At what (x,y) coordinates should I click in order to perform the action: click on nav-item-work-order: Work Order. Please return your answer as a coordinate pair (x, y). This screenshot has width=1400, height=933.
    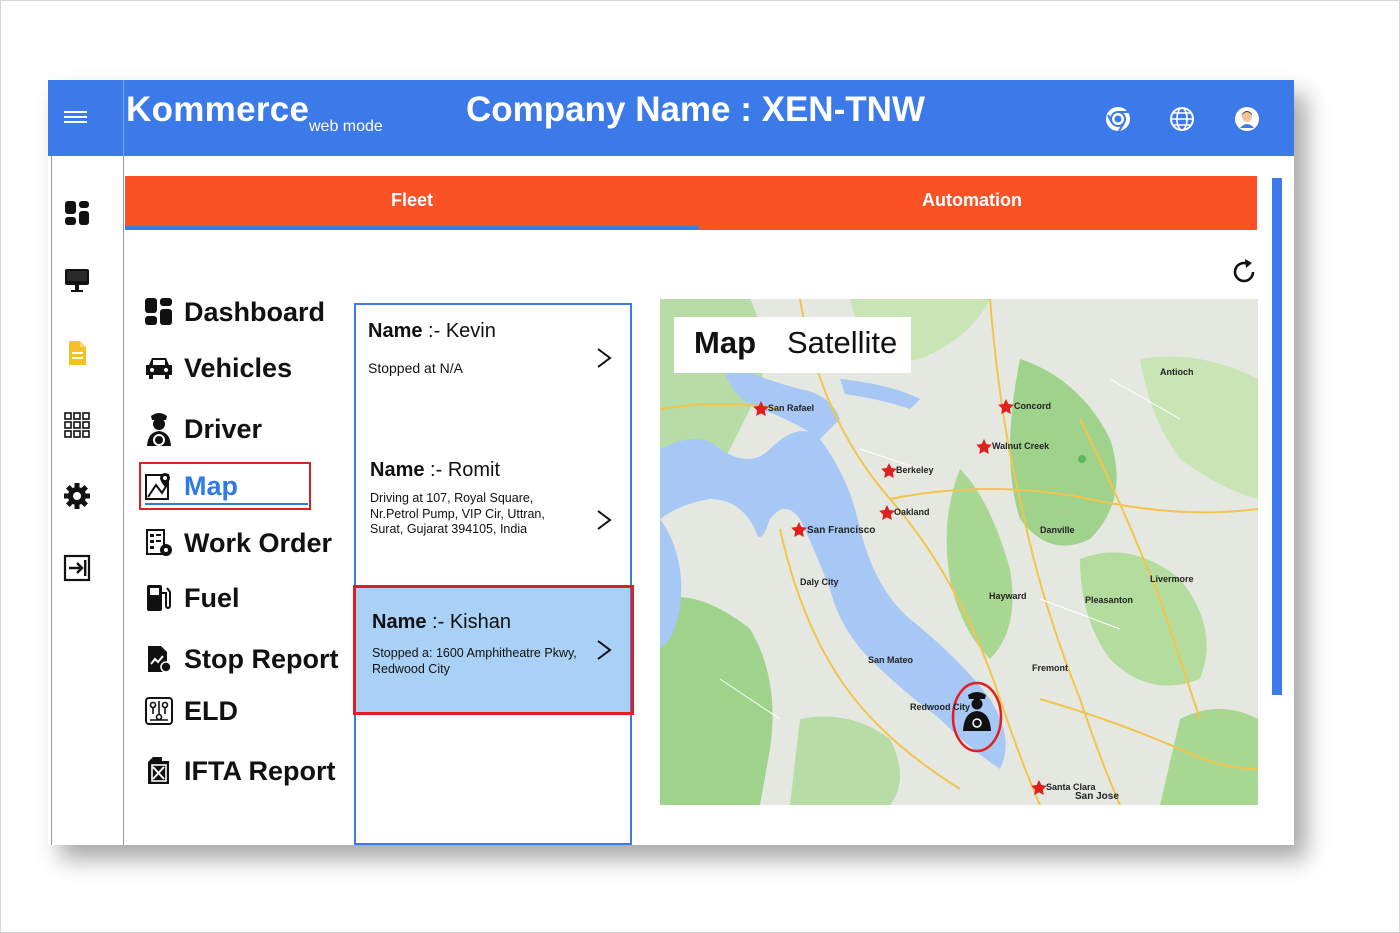
    Looking at the image, I should click on (238, 543).